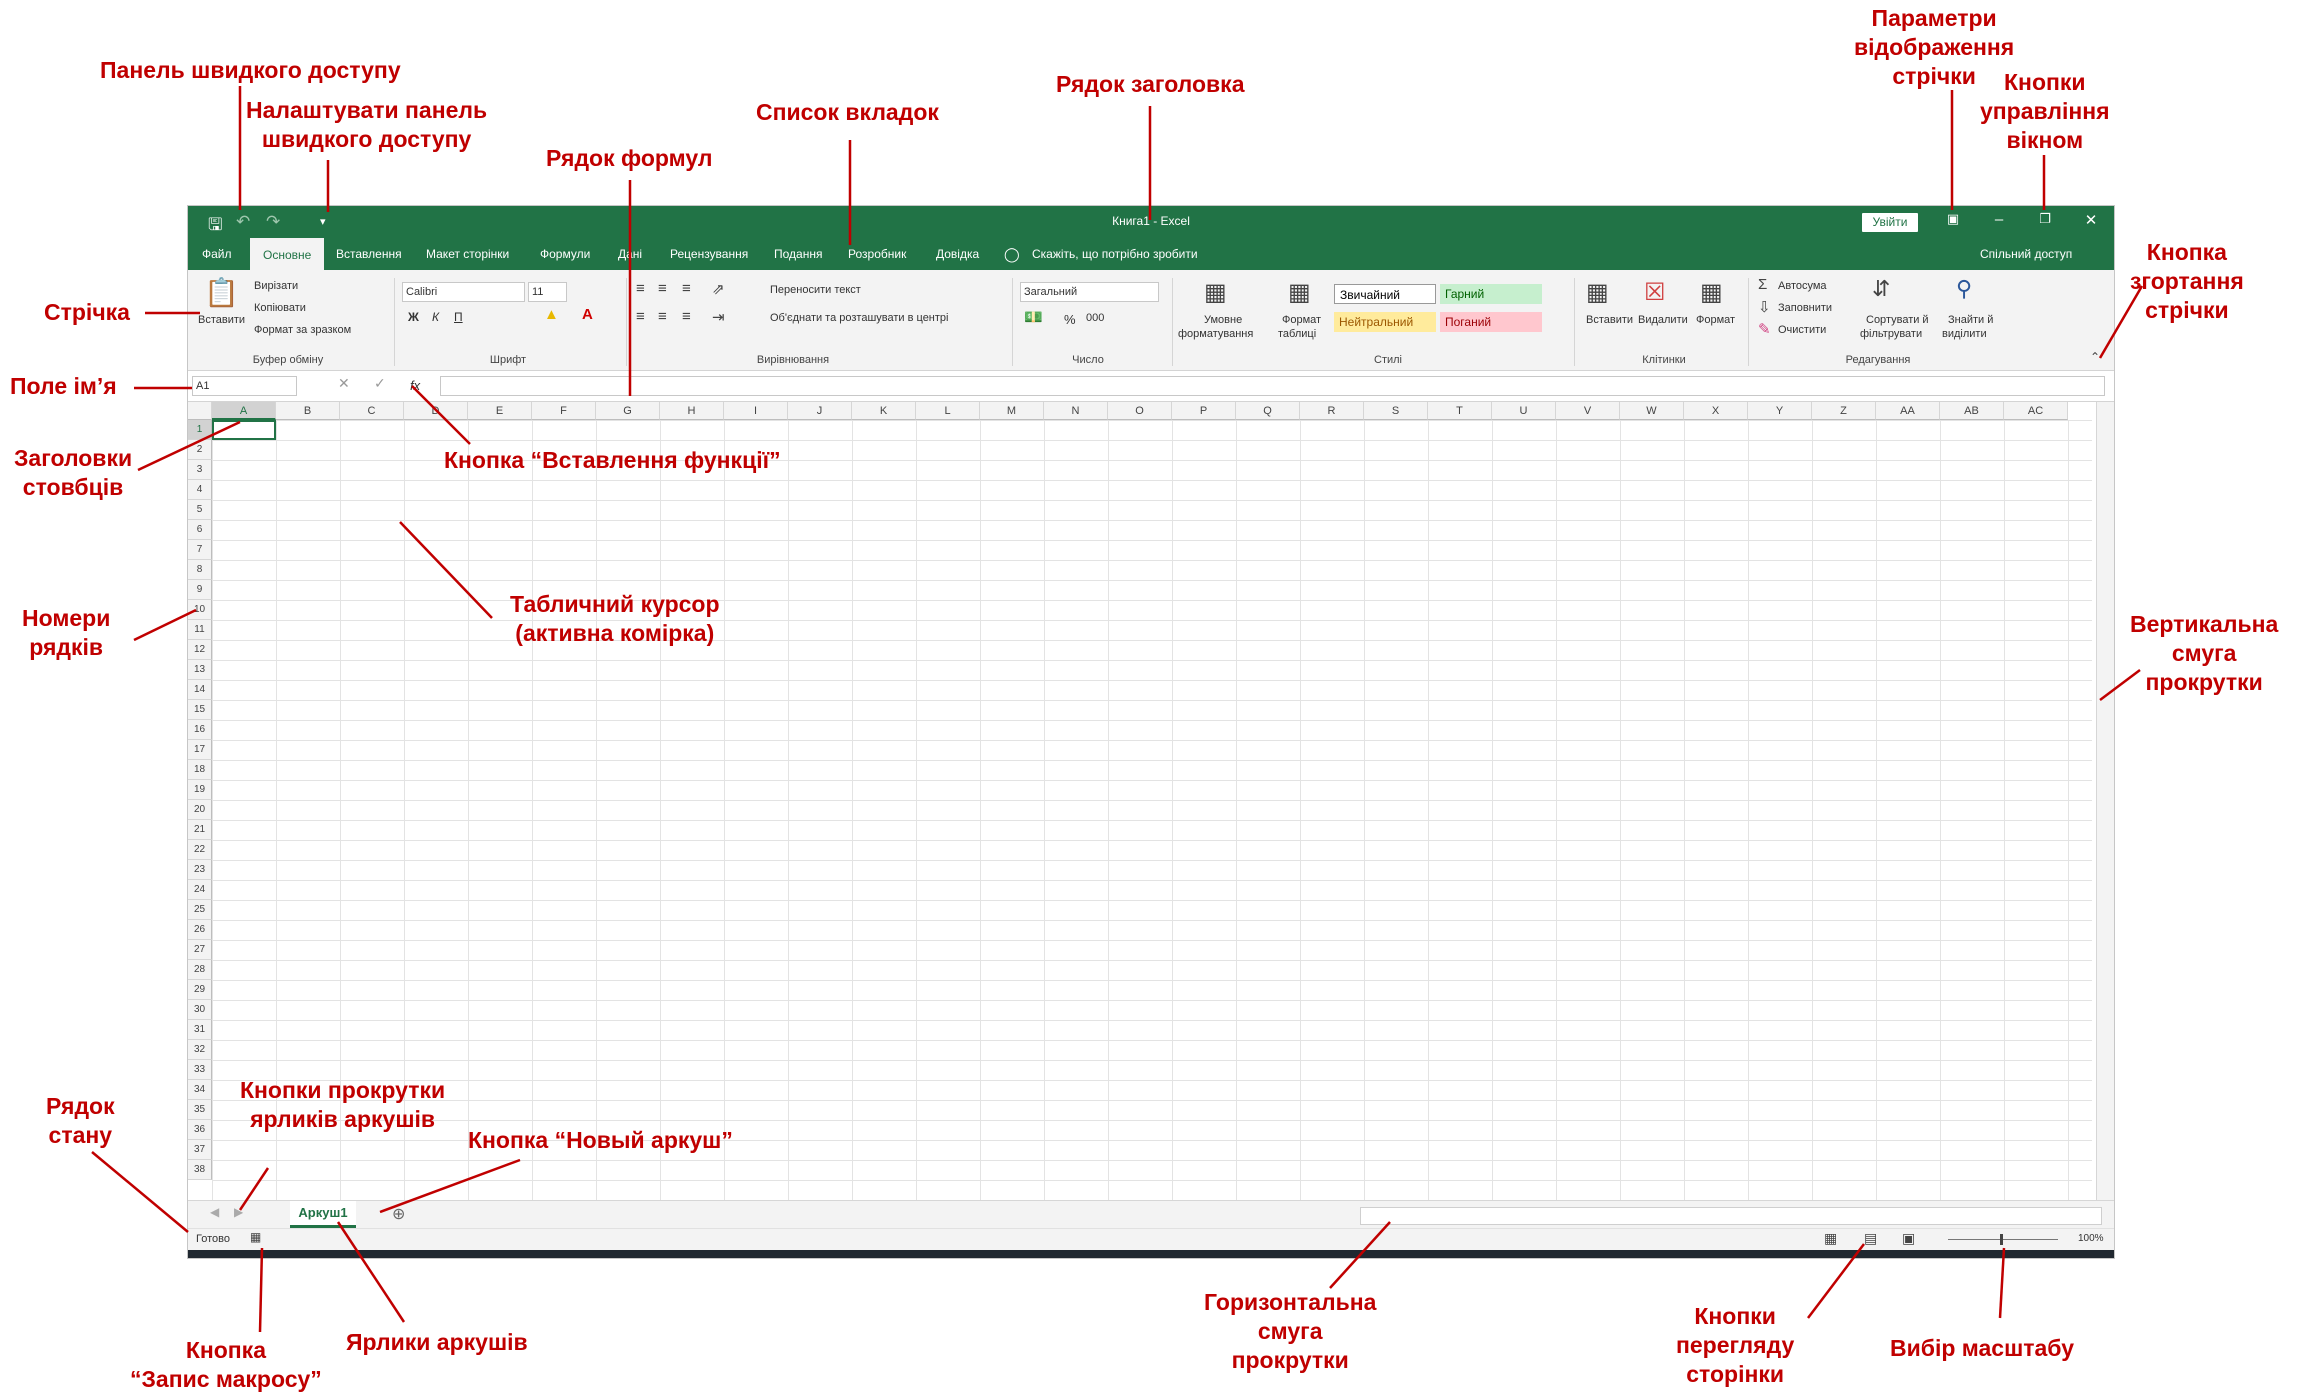  What do you see at coordinates (200, 1110) in the screenshot?
I see `row-header: 35` at bounding box center [200, 1110].